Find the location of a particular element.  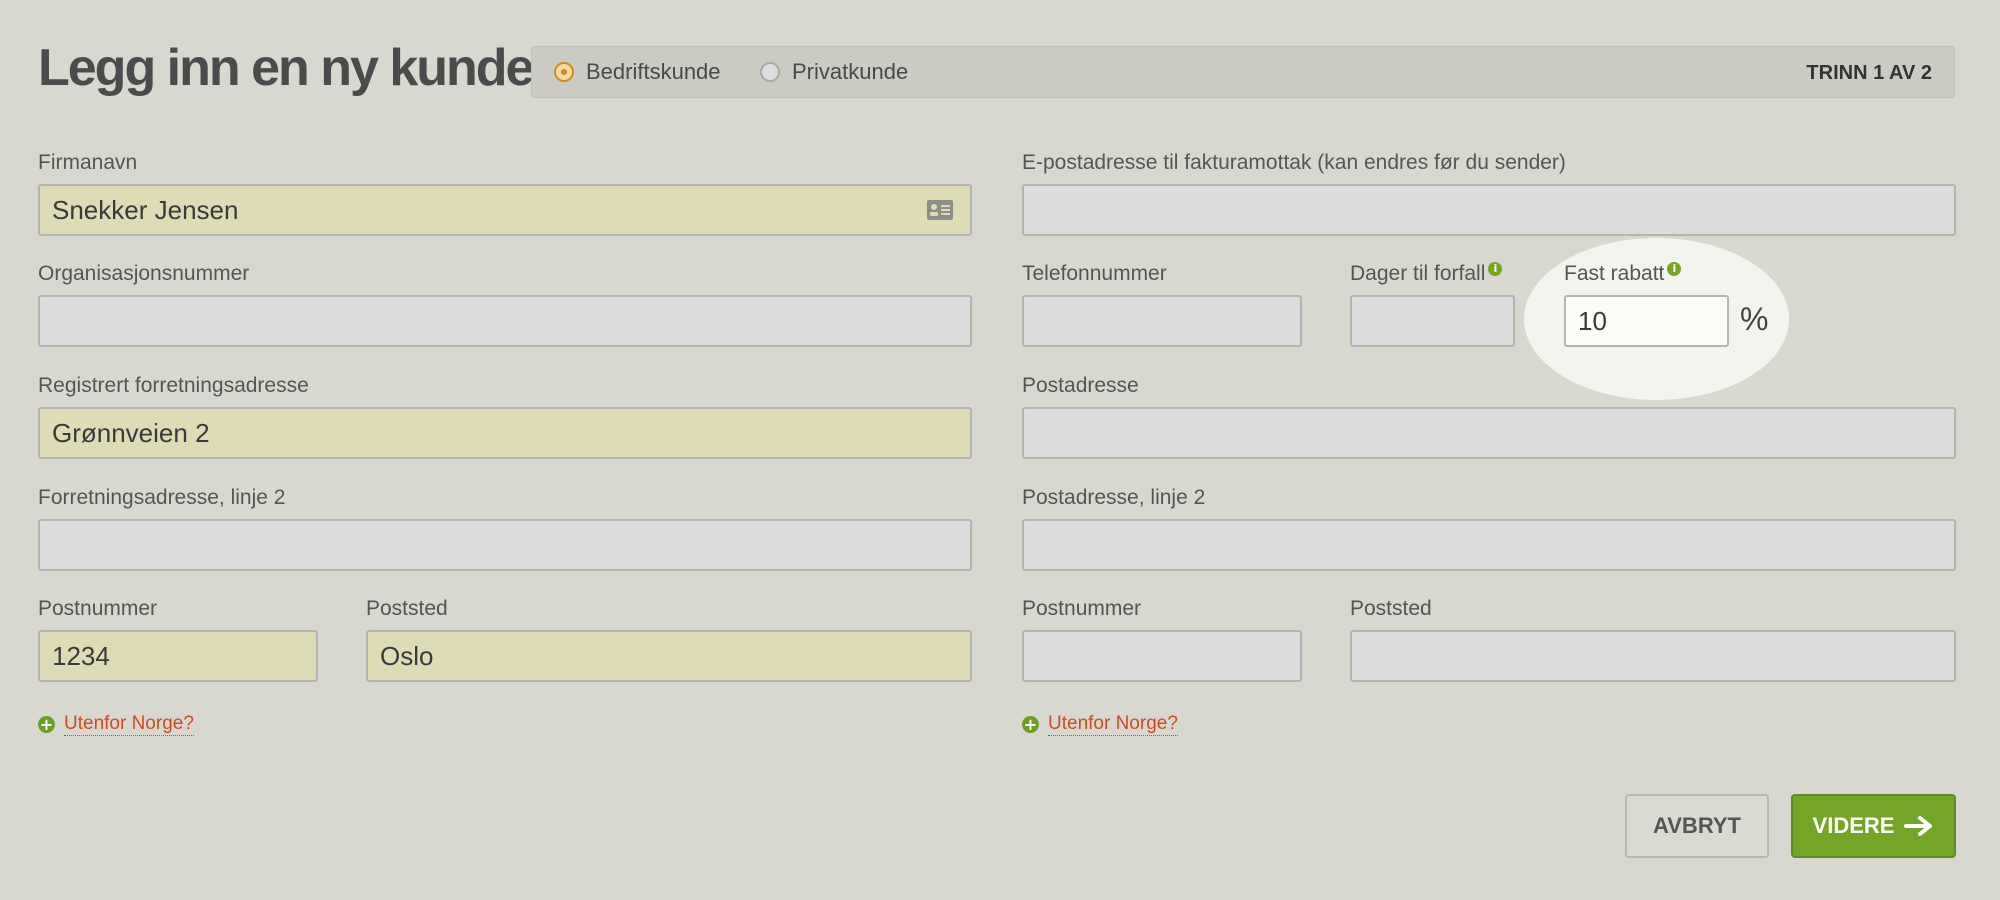

postal-address-2-input is located at coordinates (1489, 545).